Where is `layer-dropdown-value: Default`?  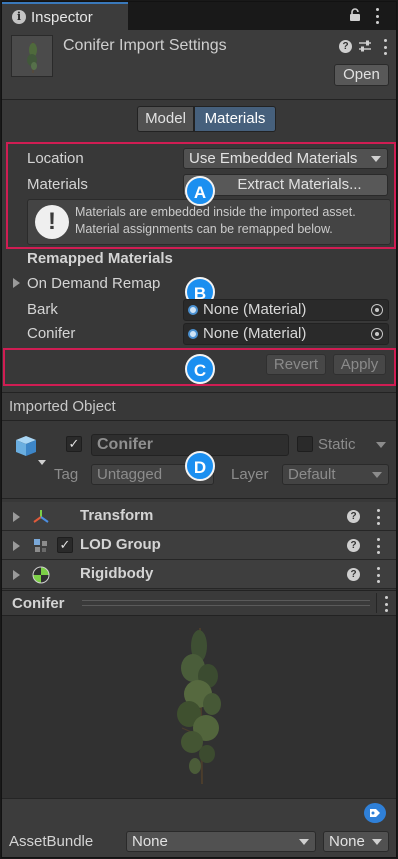 layer-dropdown-value: Default is located at coordinates (312, 474).